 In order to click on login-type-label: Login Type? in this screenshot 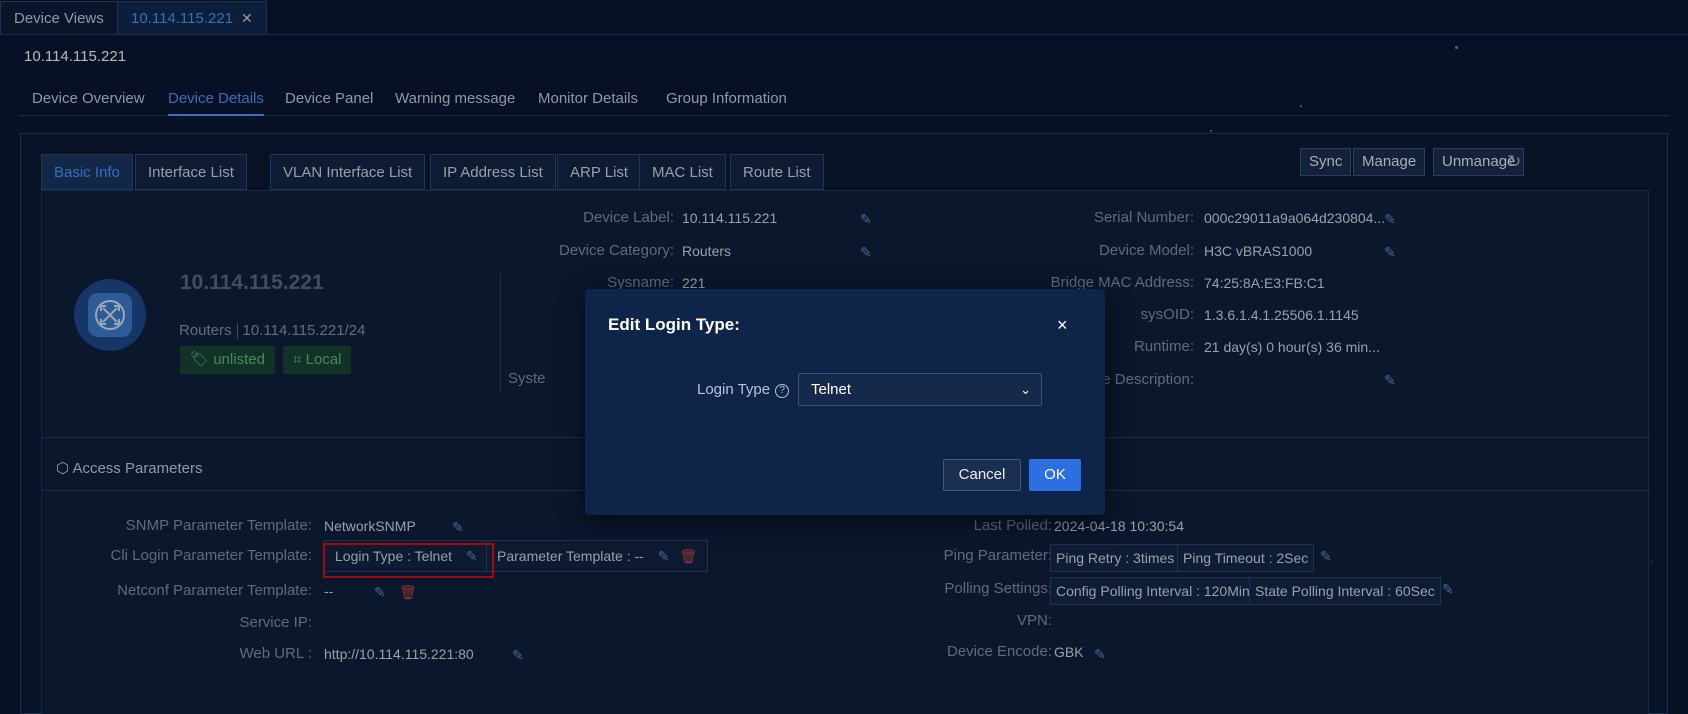, I will do `click(743, 389)`.